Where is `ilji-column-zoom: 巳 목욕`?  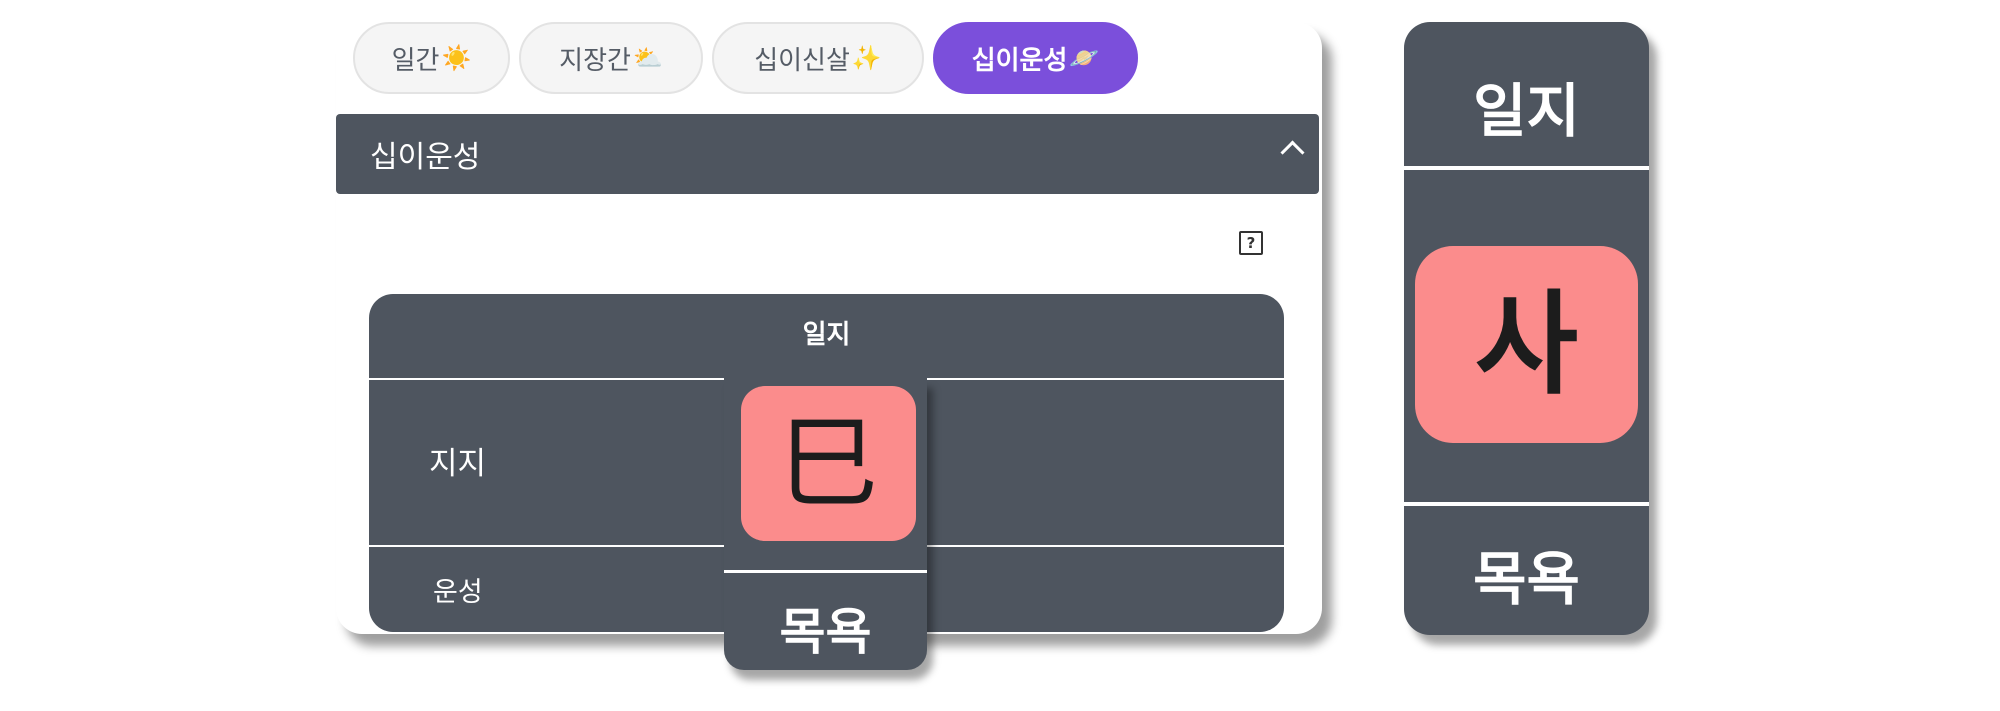 ilji-column-zoom: 巳 목욕 is located at coordinates (825, 524).